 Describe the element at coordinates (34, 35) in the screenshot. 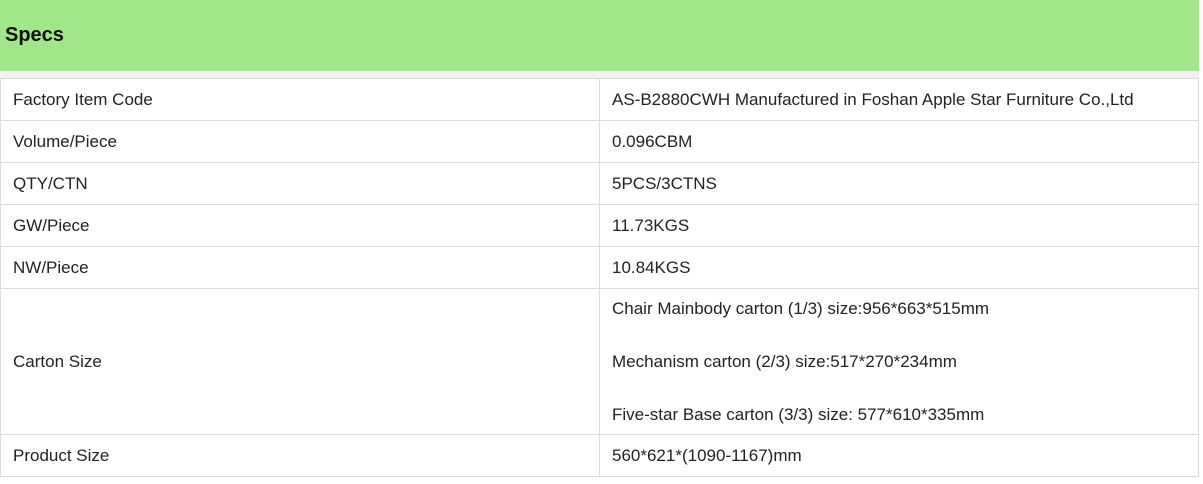

I see `section-title: Specs` at that location.